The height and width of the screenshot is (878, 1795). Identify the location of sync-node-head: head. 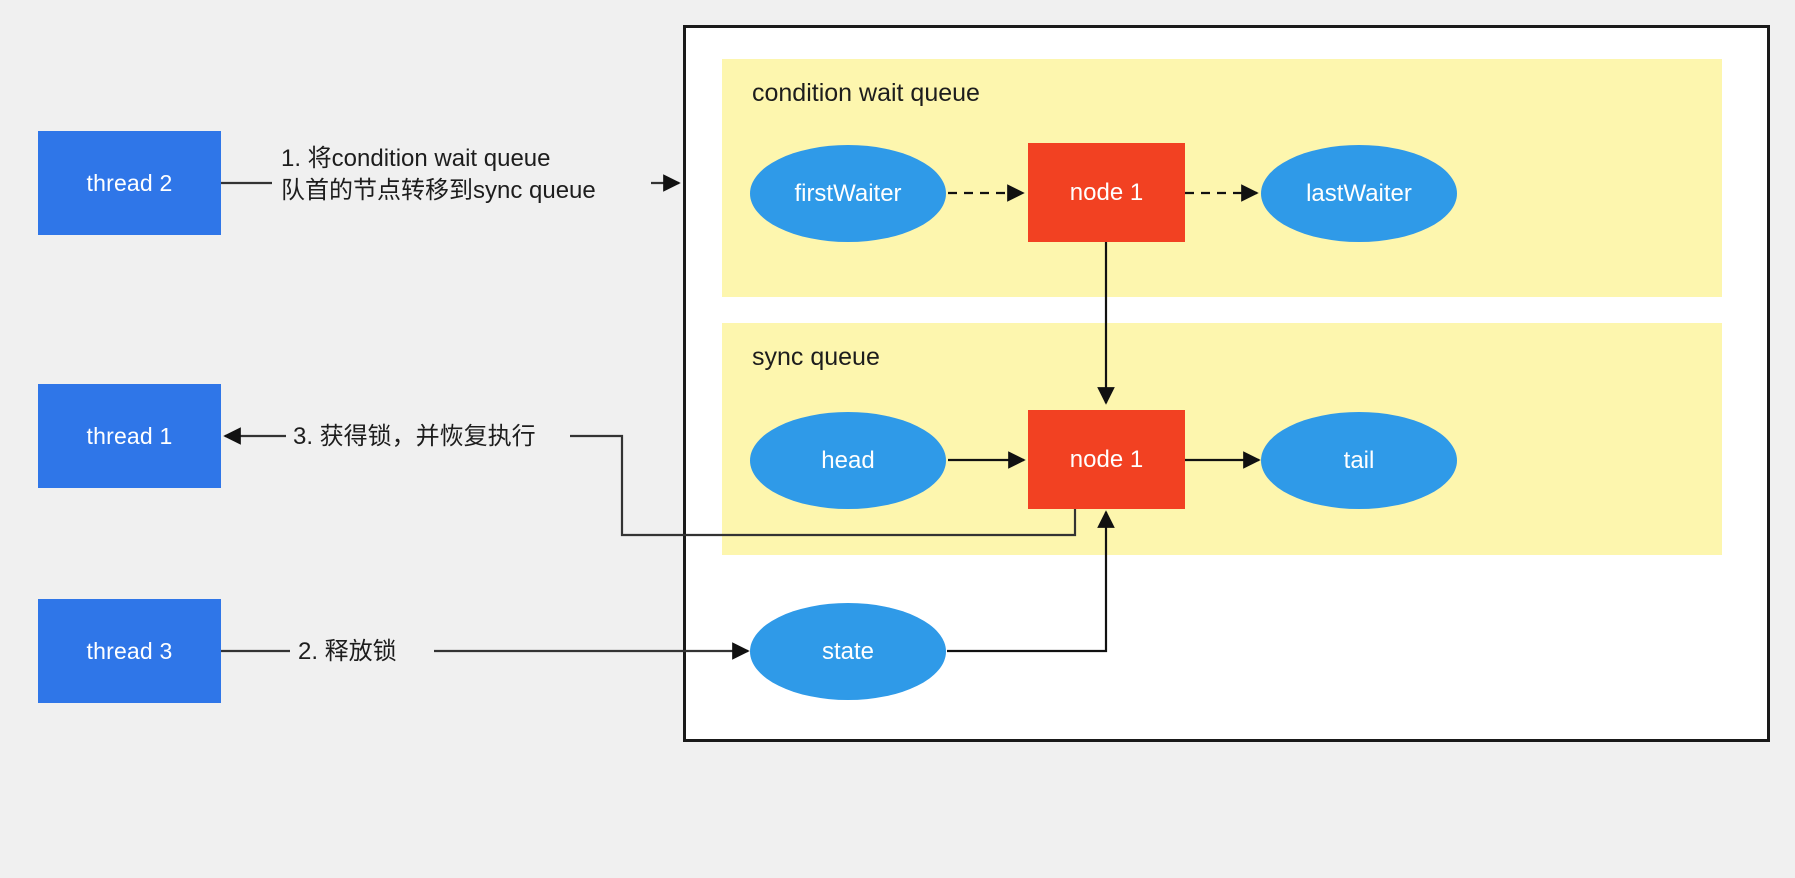
(848, 460).